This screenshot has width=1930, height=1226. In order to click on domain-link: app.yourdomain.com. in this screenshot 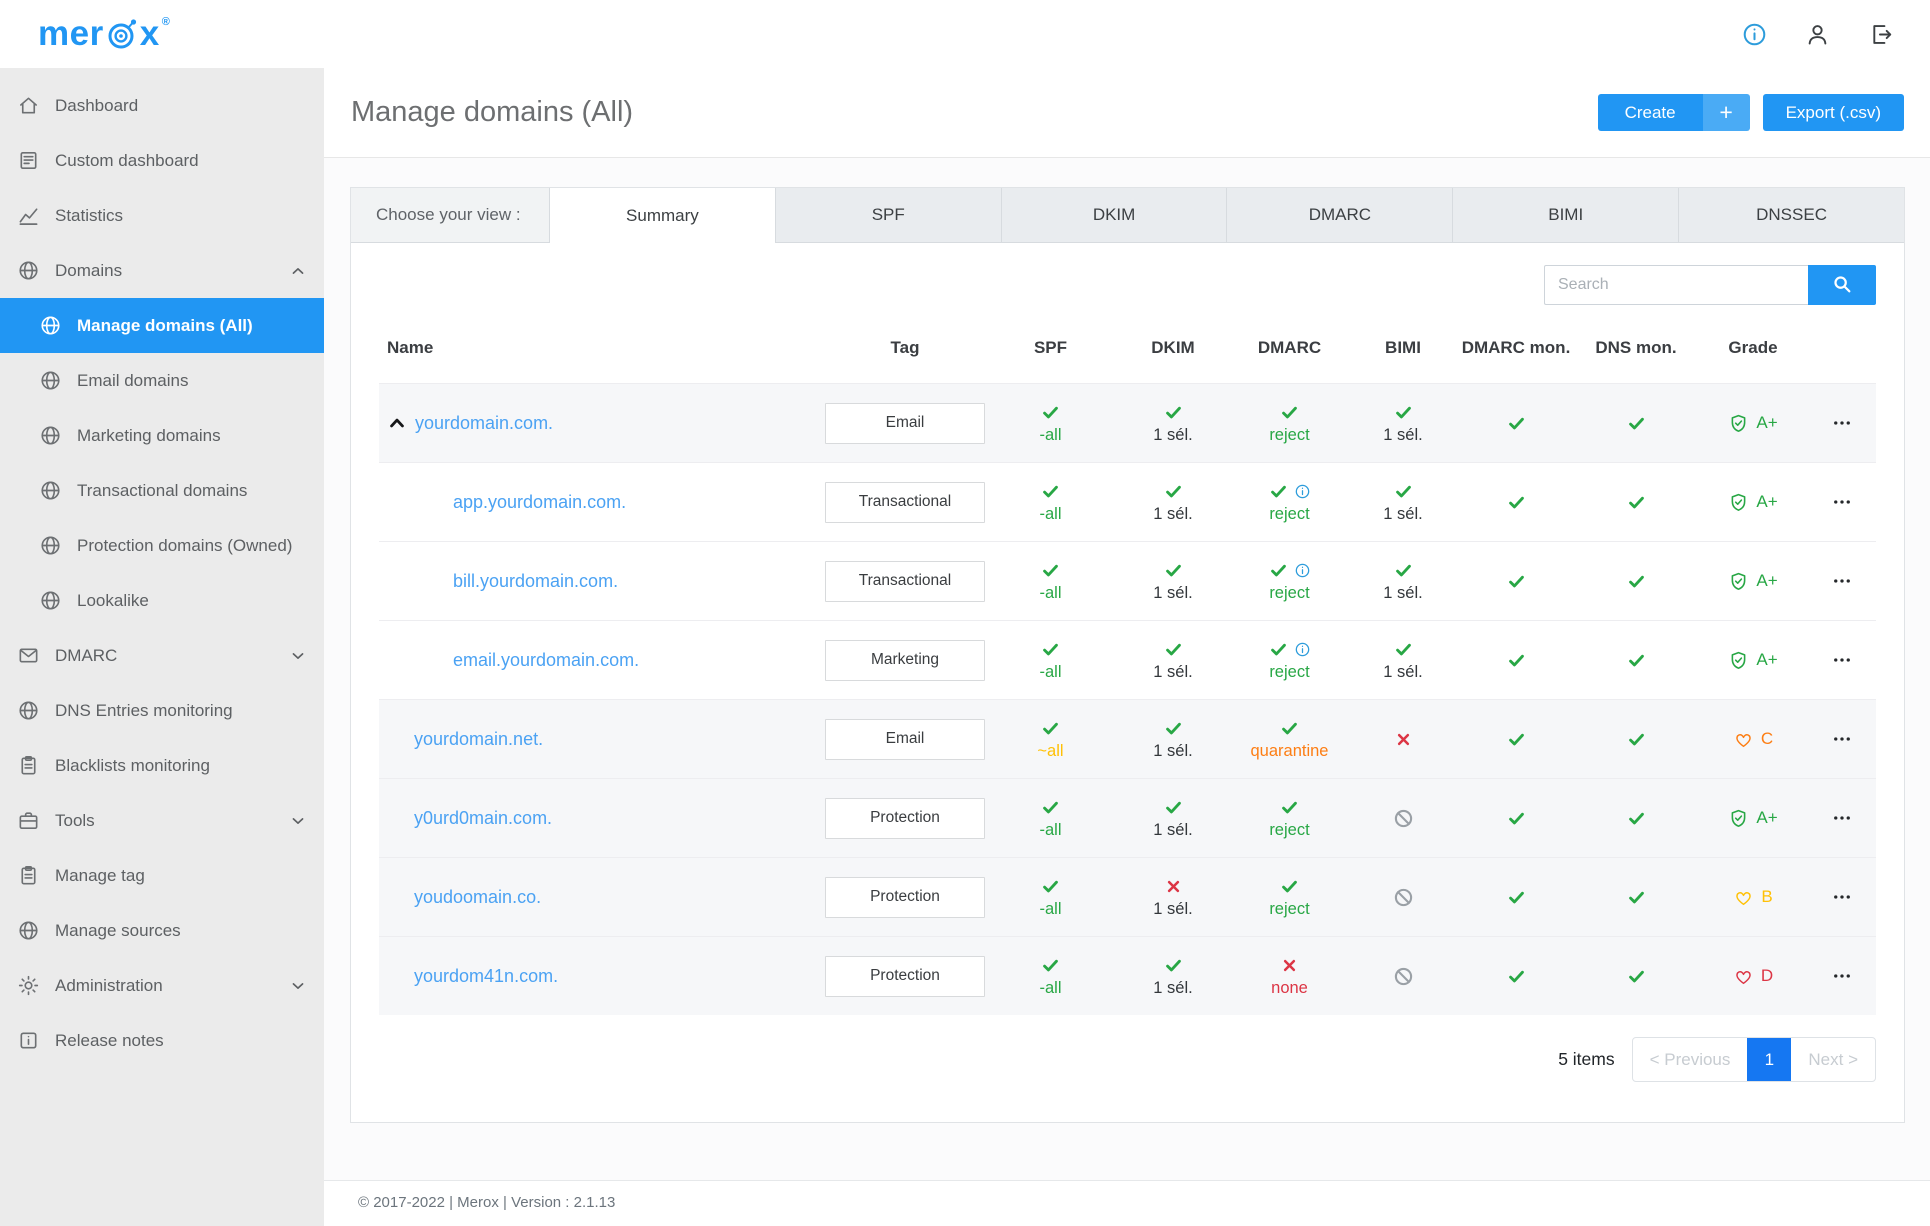, I will do `click(539, 502)`.